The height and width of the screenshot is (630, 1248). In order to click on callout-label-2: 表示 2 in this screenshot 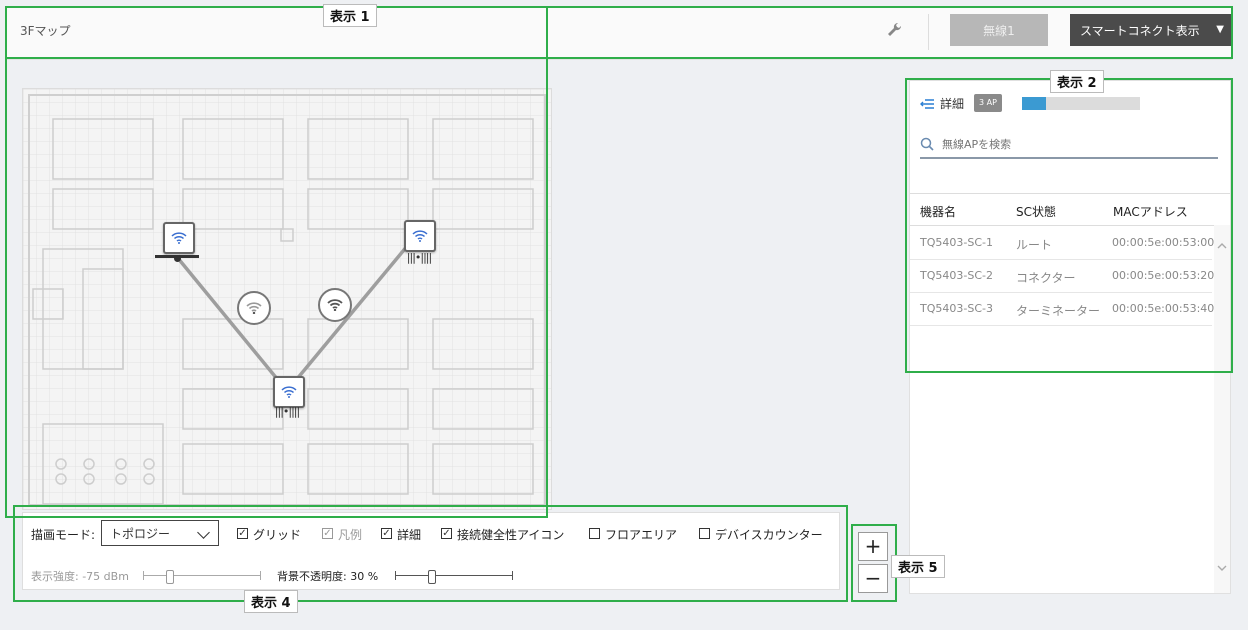, I will do `click(1077, 81)`.